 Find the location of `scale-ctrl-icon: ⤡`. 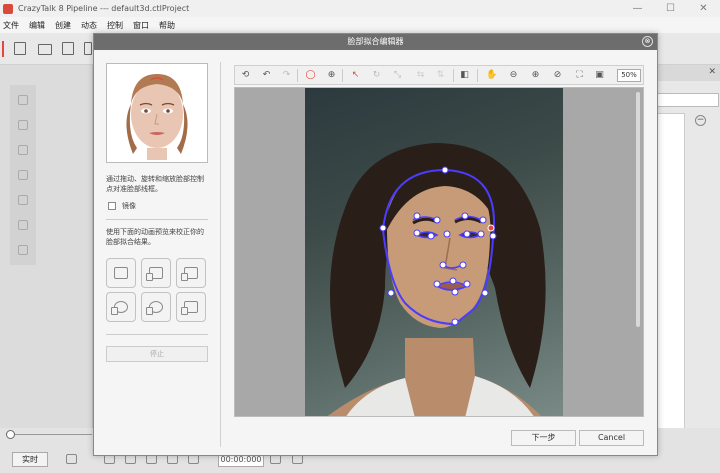

scale-ctrl-icon: ⤡ is located at coordinates (397, 75).